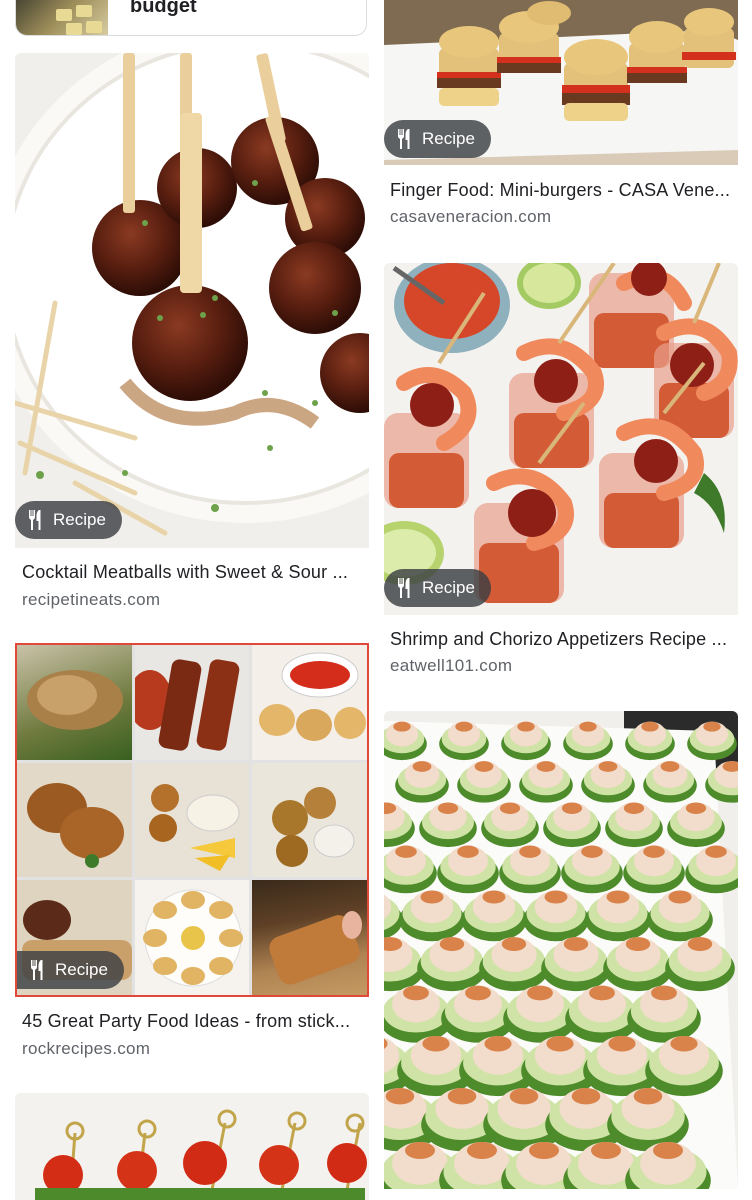 The height and width of the screenshot is (1200, 752). Describe the element at coordinates (451, 665) in the screenshot. I see `result-source: eatwell101.com` at that location.